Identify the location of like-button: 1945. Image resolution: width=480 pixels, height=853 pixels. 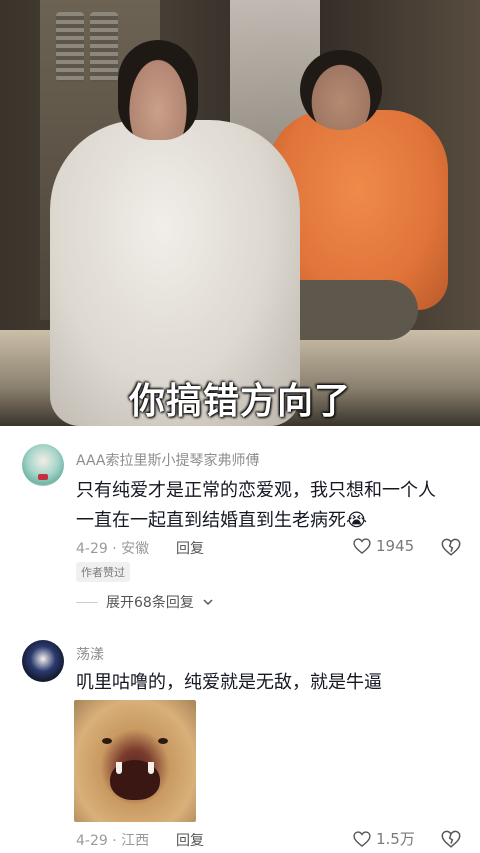
(383, 546).